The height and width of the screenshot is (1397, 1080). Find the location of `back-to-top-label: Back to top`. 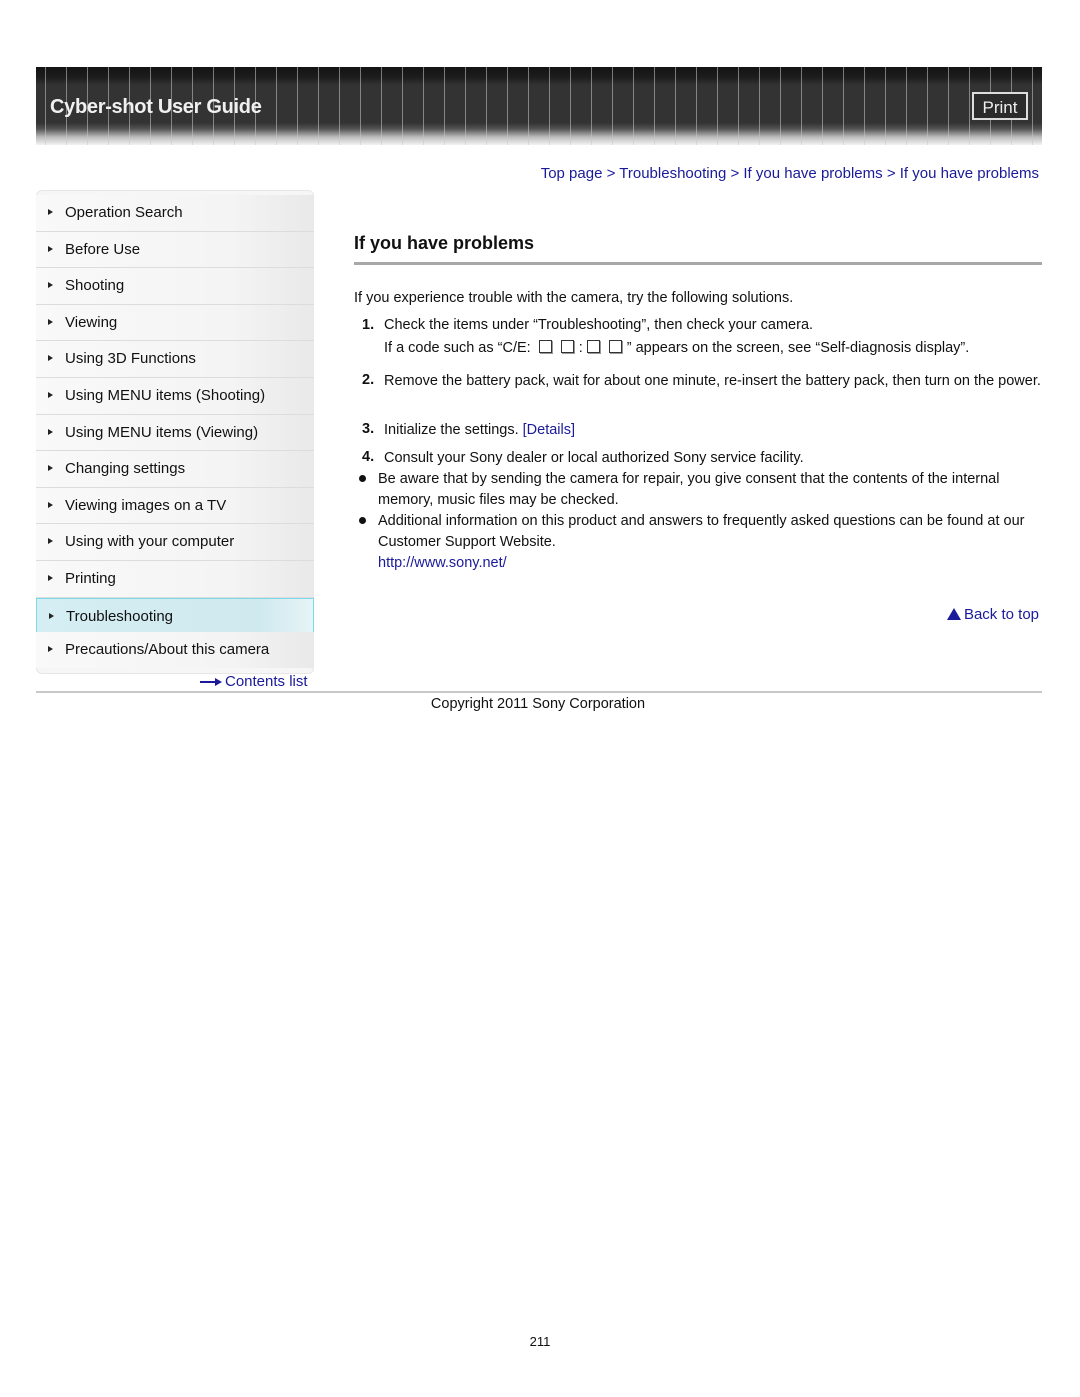

back-to-top-label: Back to top is located at coordinates (1001, 614).